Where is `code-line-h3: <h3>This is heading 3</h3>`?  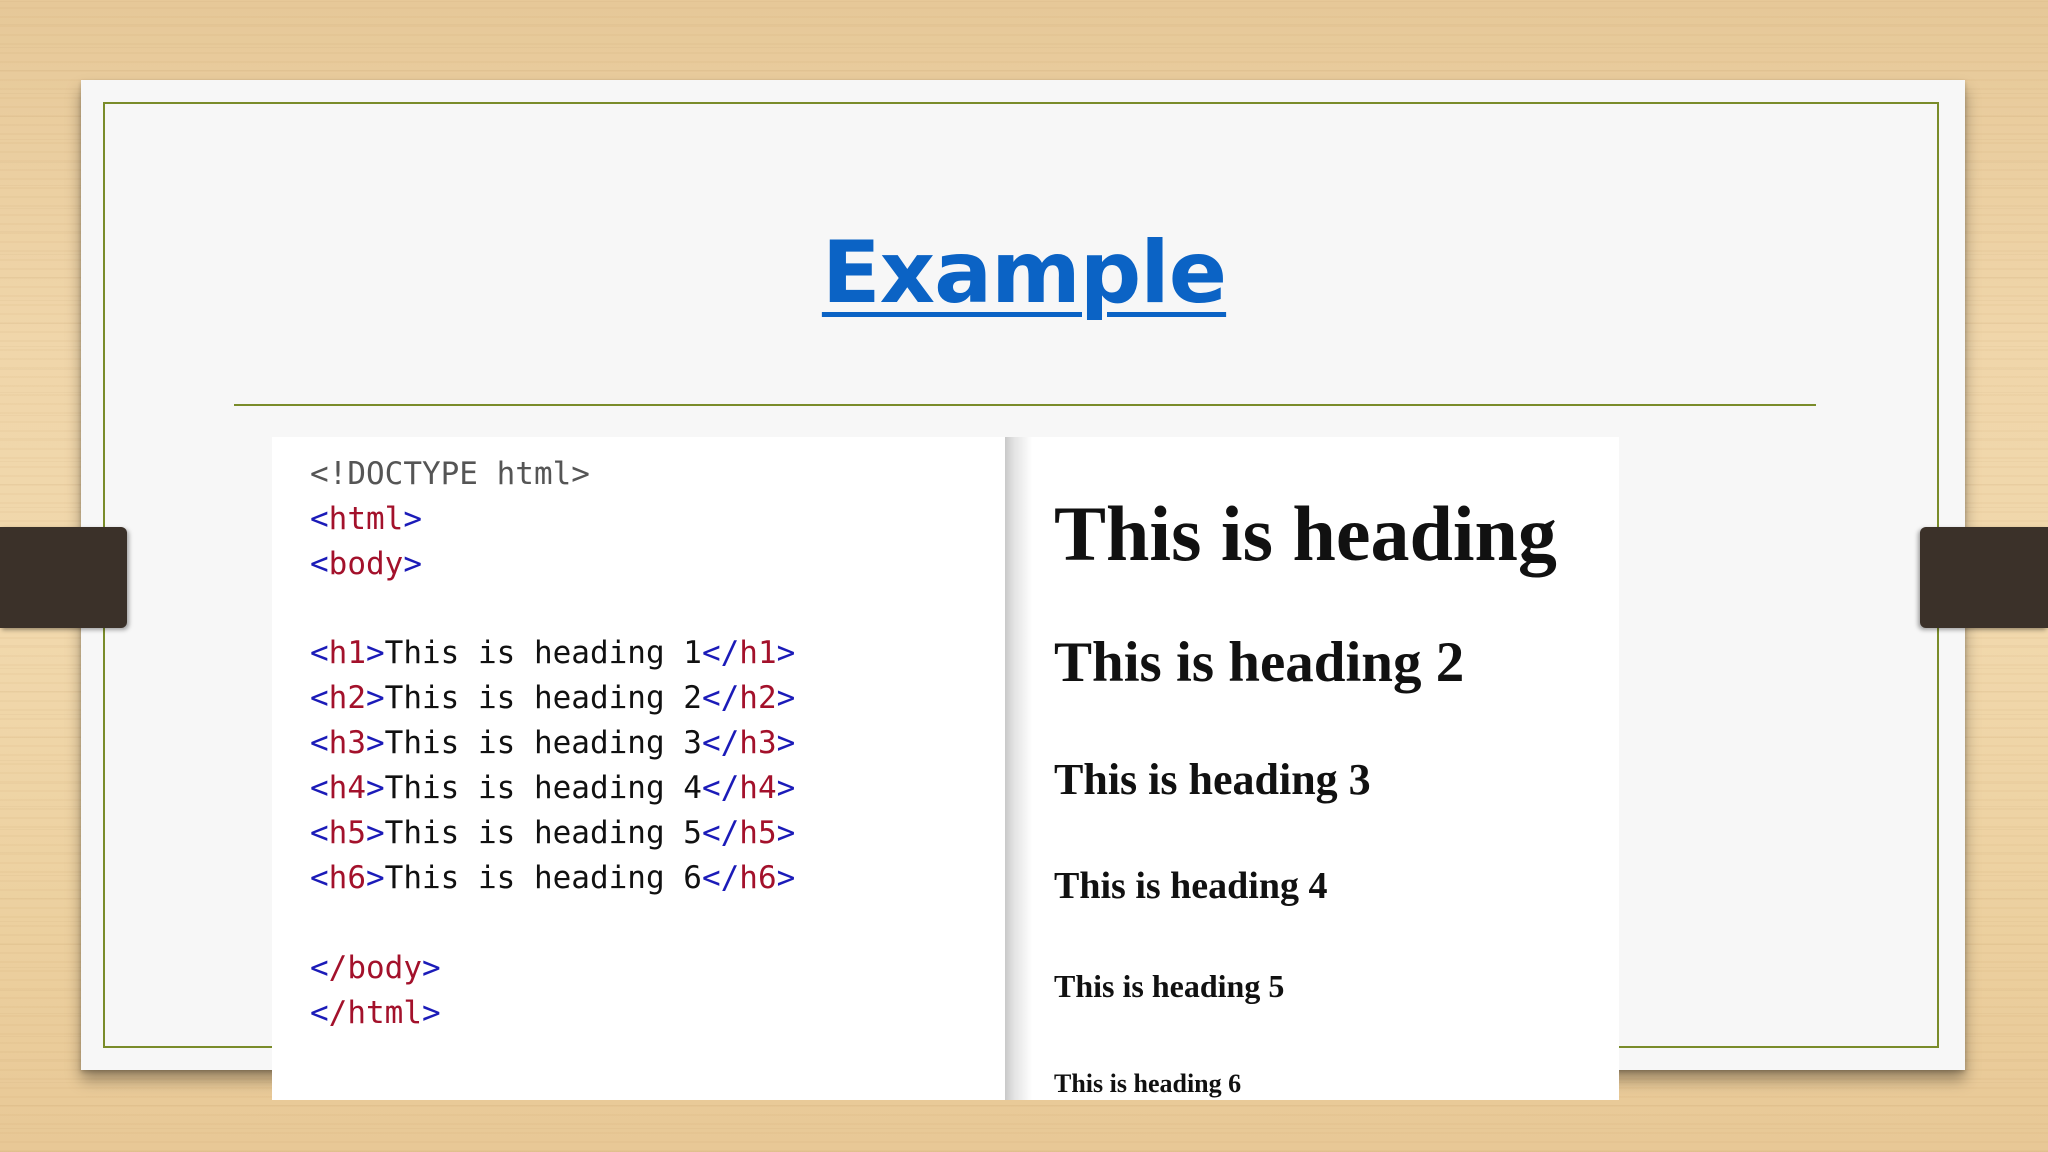 code-line-h3: <h3>This is heading 3</h3> is located at coordinates (553, 743).